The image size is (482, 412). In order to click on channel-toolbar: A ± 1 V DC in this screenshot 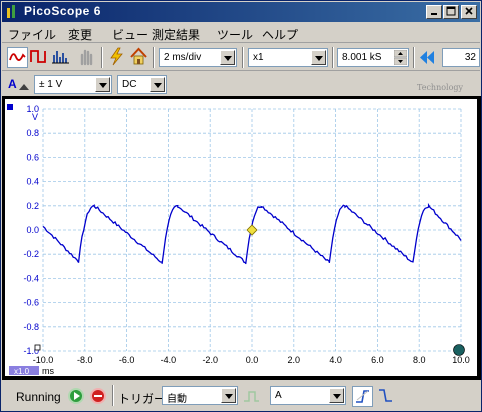, I will do `click(241, 84)`.